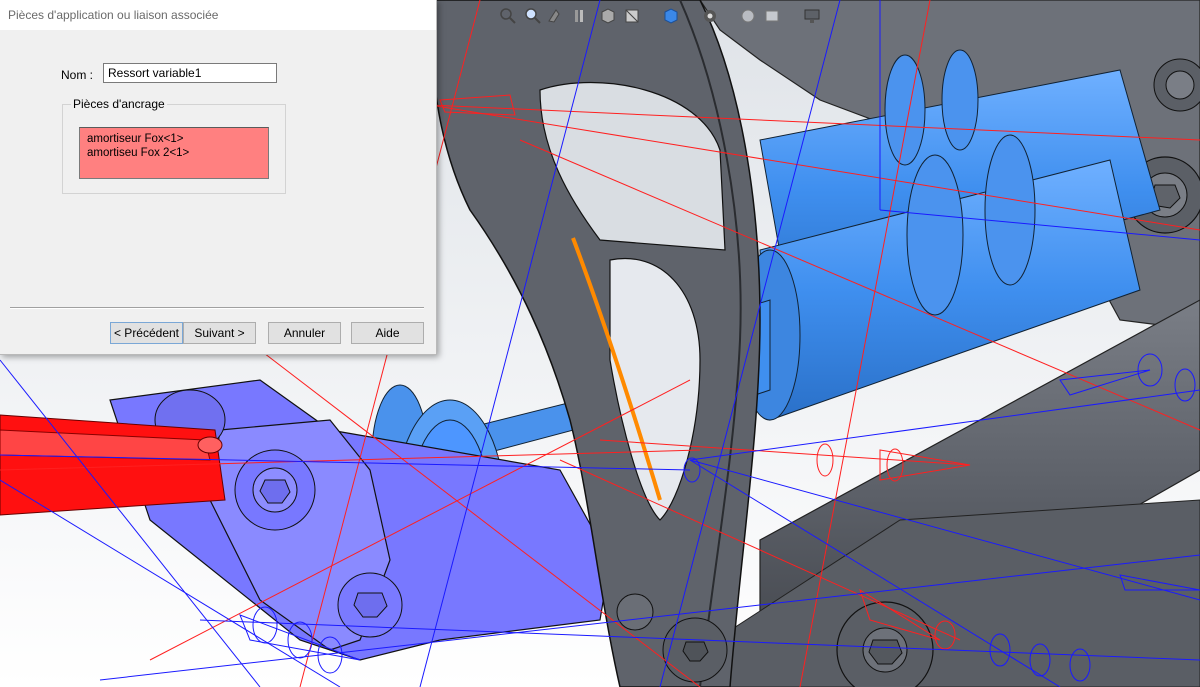 The image size is (1200, 687). Describe the element at coordinates (219, 333) in the screenshot. I see `next-button: Suivant >` at that location.